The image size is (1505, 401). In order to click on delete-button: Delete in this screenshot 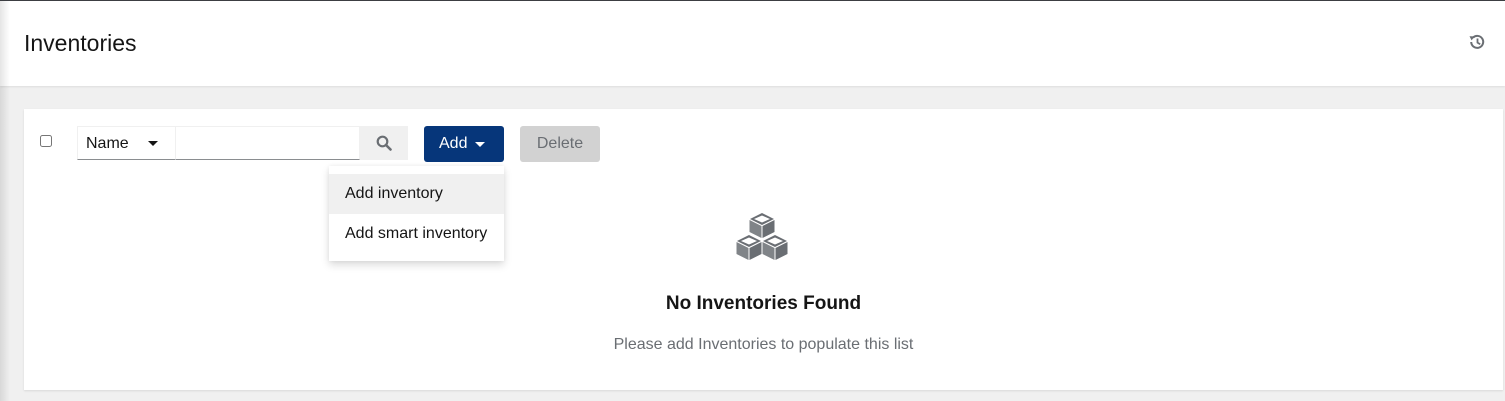, I will do `click(560, 144)`.